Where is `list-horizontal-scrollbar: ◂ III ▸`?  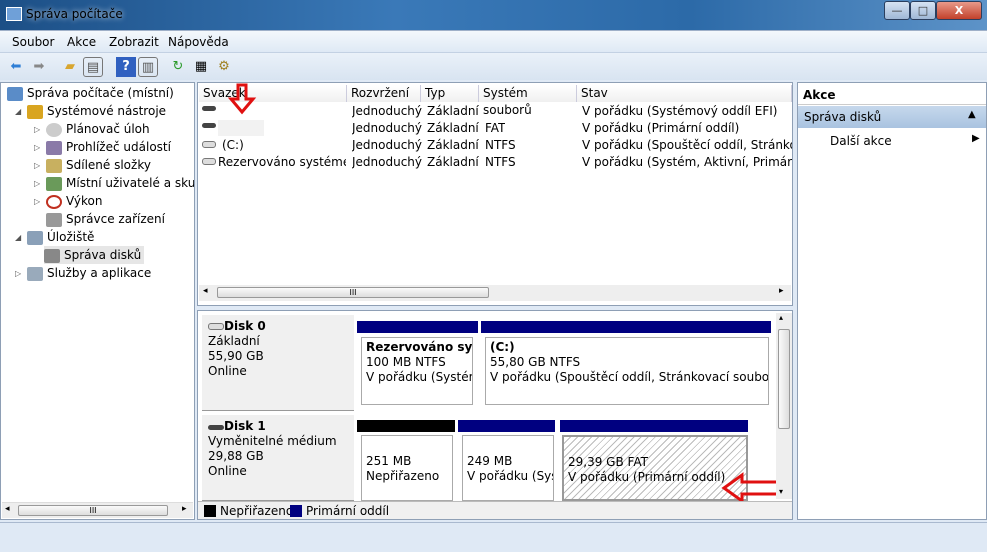 list-horizontal-scrollbar: ◂ III ▸ is located at coordinates (495, 293).